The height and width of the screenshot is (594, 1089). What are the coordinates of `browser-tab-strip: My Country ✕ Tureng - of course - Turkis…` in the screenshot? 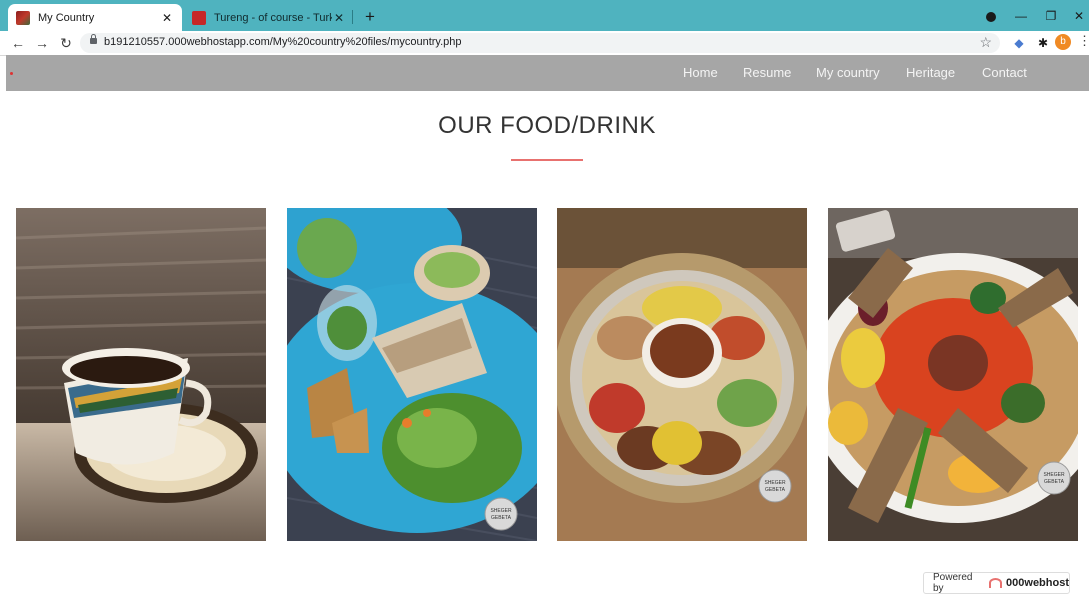 It's located at (544, 15).